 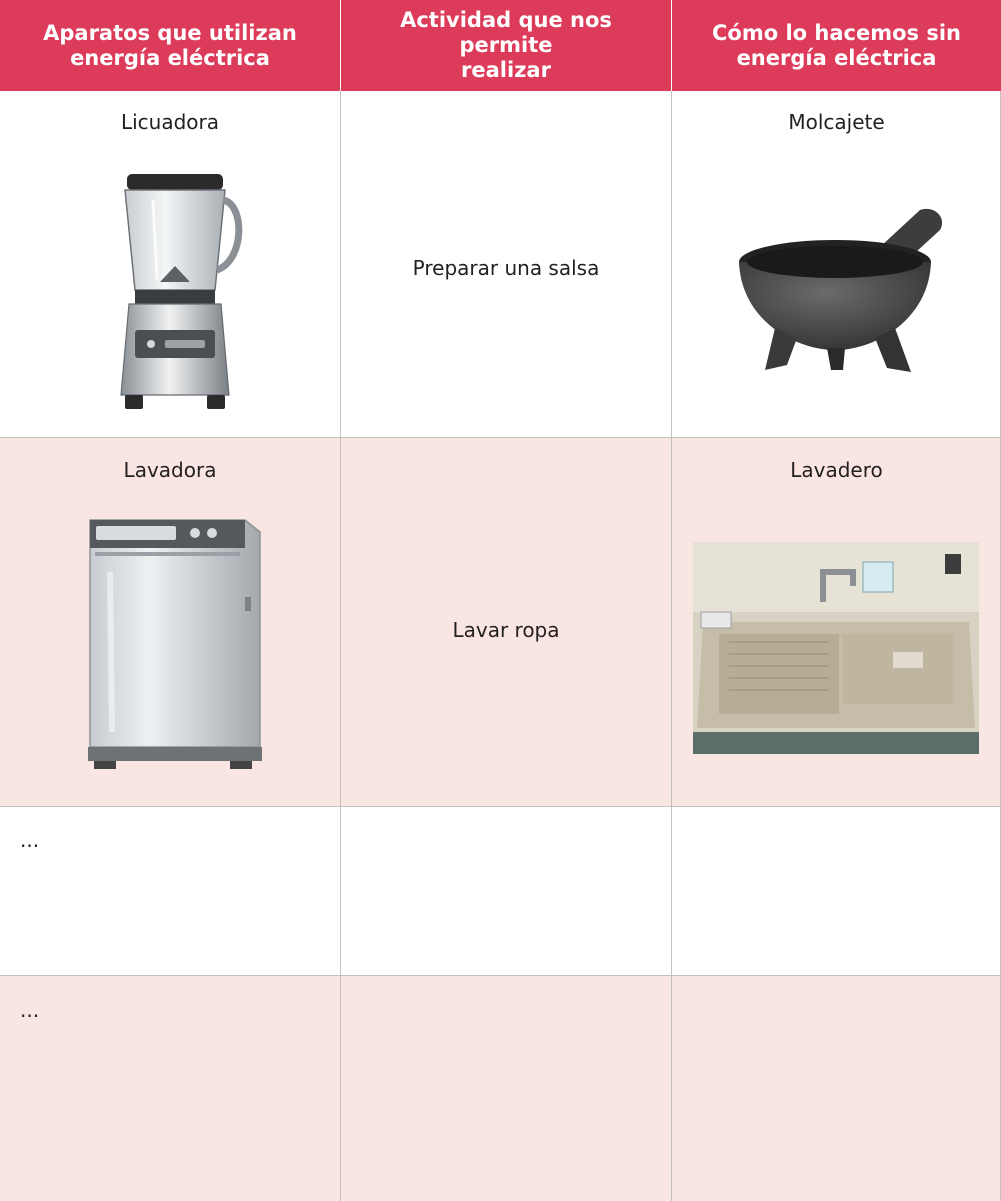 I want to click on header-col-activity-label: Actividad que nos permite realizar, so click(x=506, y=45).